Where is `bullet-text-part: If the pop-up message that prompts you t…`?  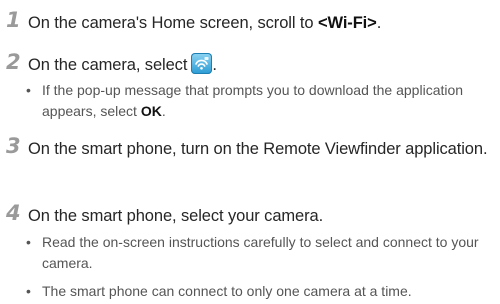
bullet-text-part: If the pop-up message that prompts you t… is located at coordinates (253, 100).